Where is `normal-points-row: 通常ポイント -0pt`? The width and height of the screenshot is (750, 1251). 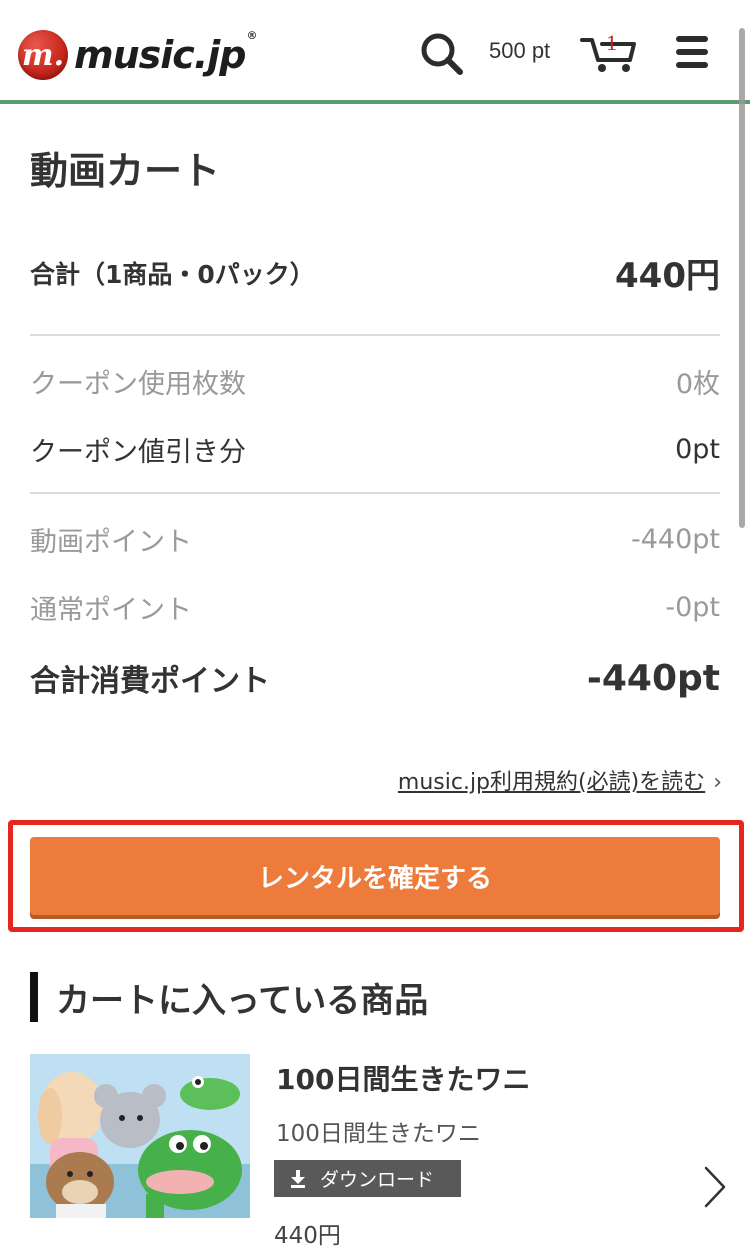
normal-points-row: 通常ポイント -0pt is located at coordinates (375, 607).